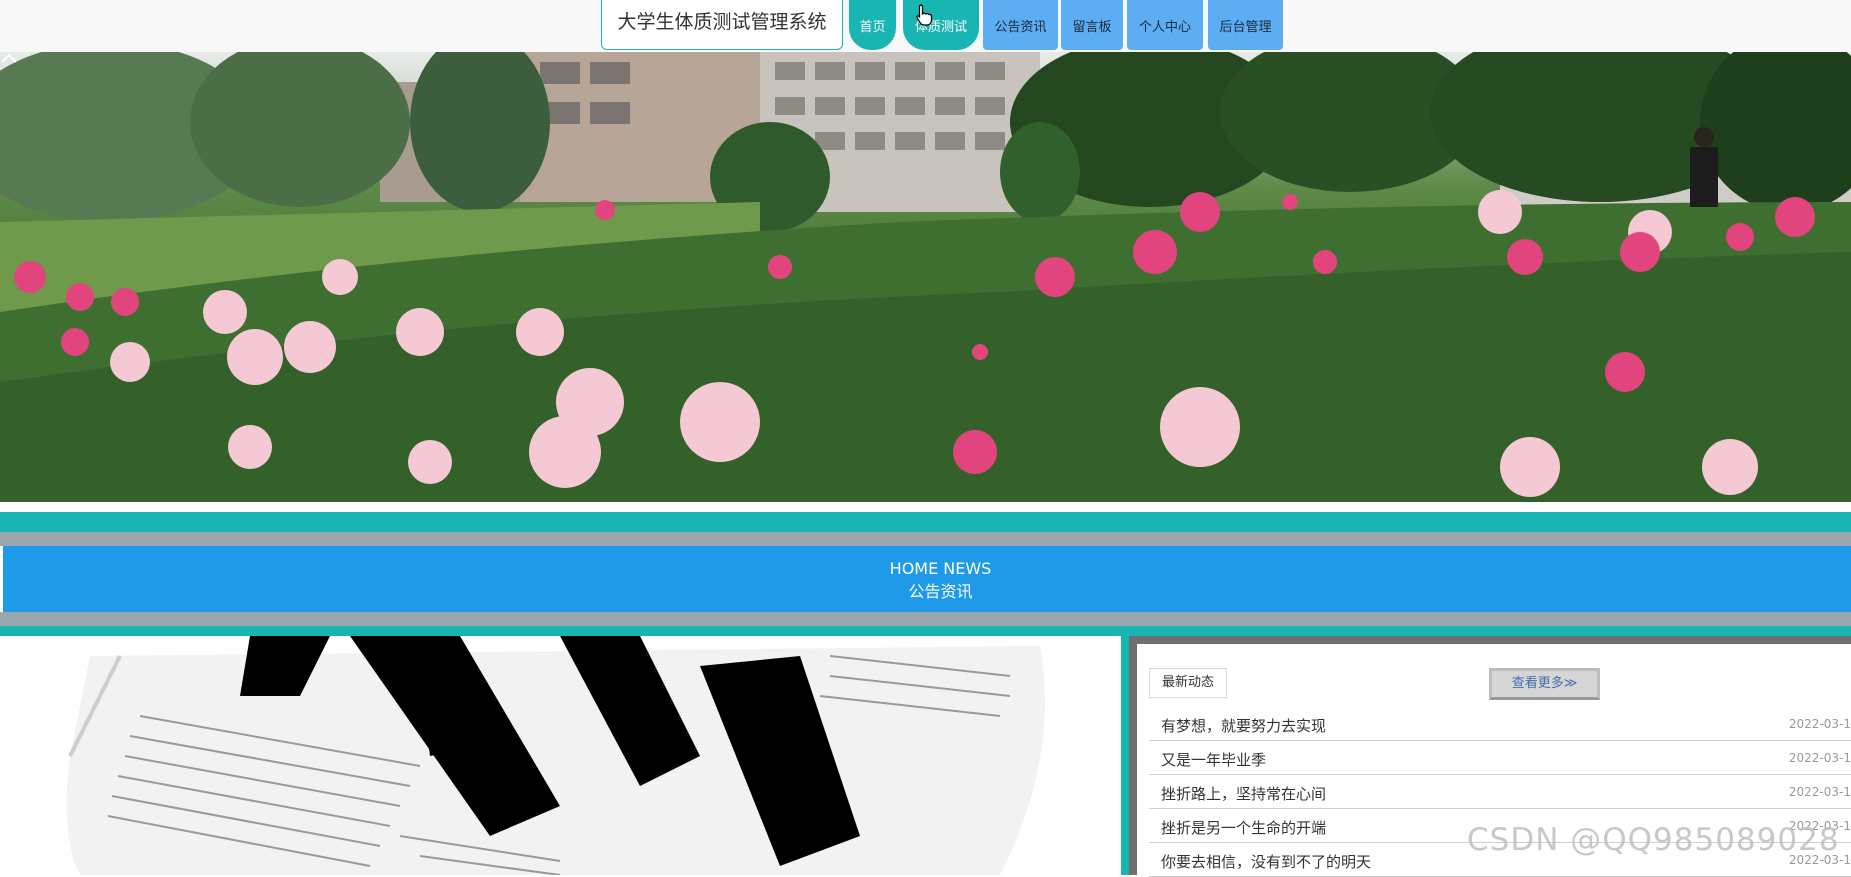 The width and height of the screenshot is (1851, 877). I want to click on band-stripe-teal-bottom, so click(925, 631).